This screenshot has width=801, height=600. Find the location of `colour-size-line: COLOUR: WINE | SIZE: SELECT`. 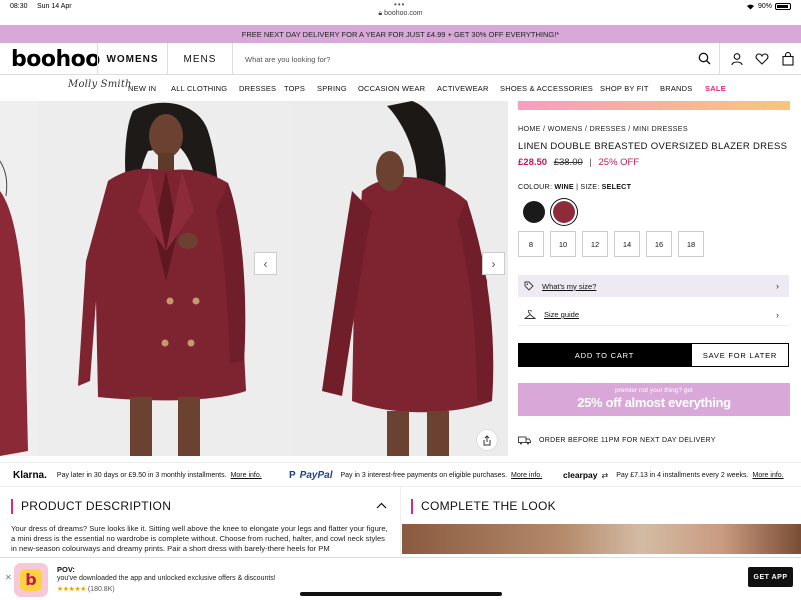

colour-size-line: COLOUR: WINE | SIZE: SELECT is located at coordinates (574, 186).